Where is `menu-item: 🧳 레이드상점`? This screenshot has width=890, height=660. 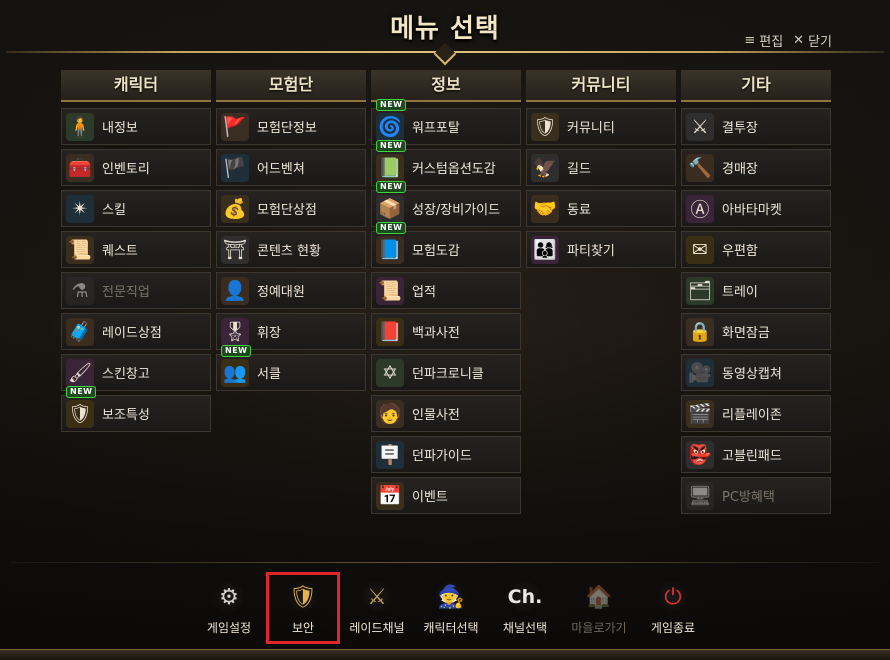
menu-item: 🧳 레이드상점 is located at coordinates (136, 331).